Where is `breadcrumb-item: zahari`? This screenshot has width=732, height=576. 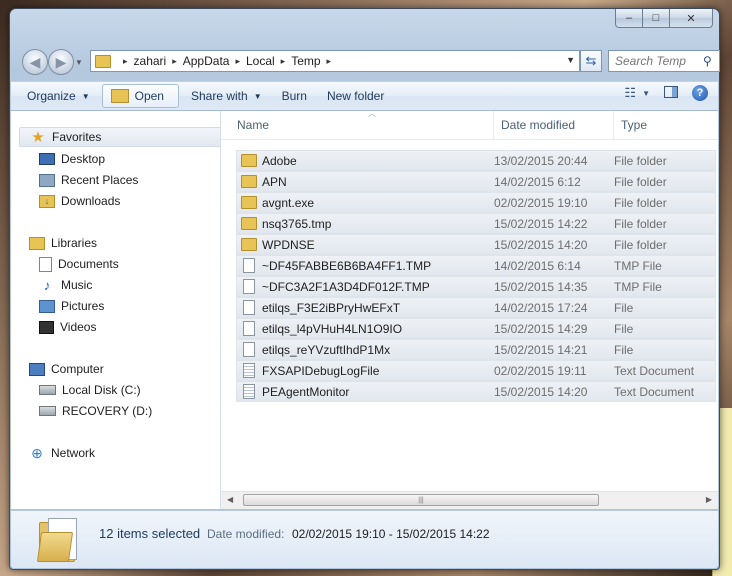 breadcrumb-item: zahari is located at coordinates (150, 61).